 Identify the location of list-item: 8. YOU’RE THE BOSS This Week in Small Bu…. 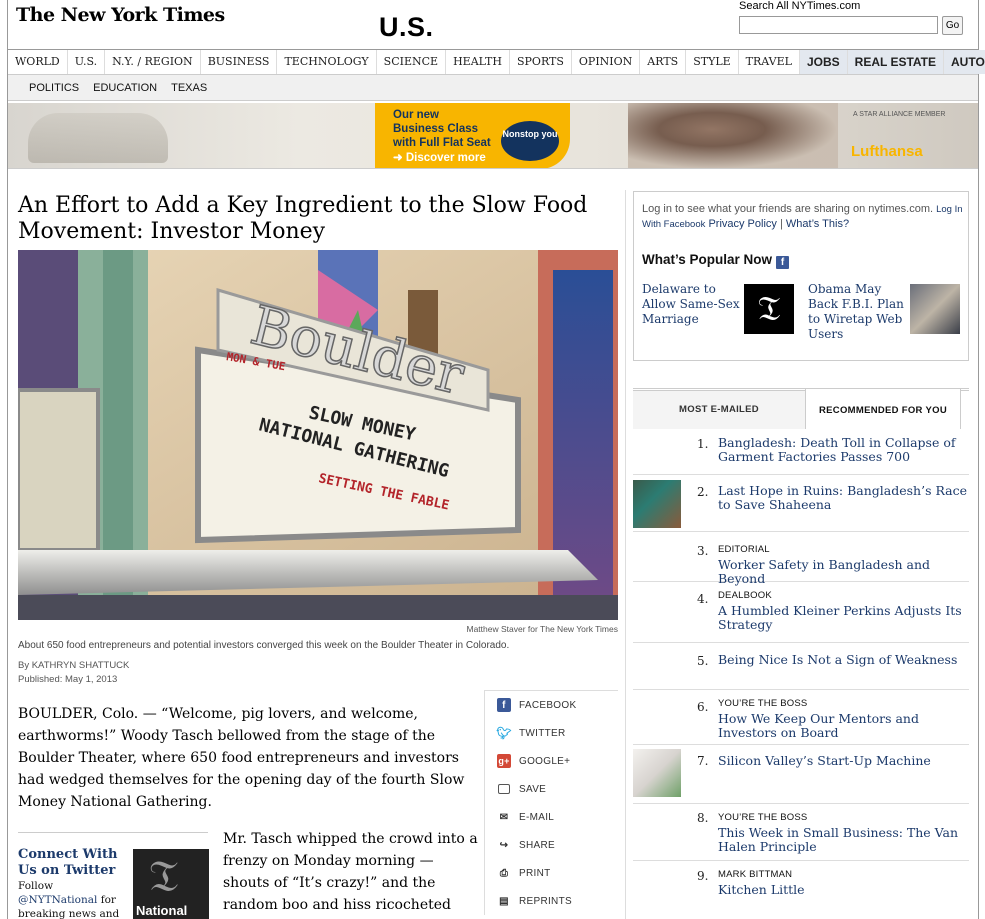
(801, 832).